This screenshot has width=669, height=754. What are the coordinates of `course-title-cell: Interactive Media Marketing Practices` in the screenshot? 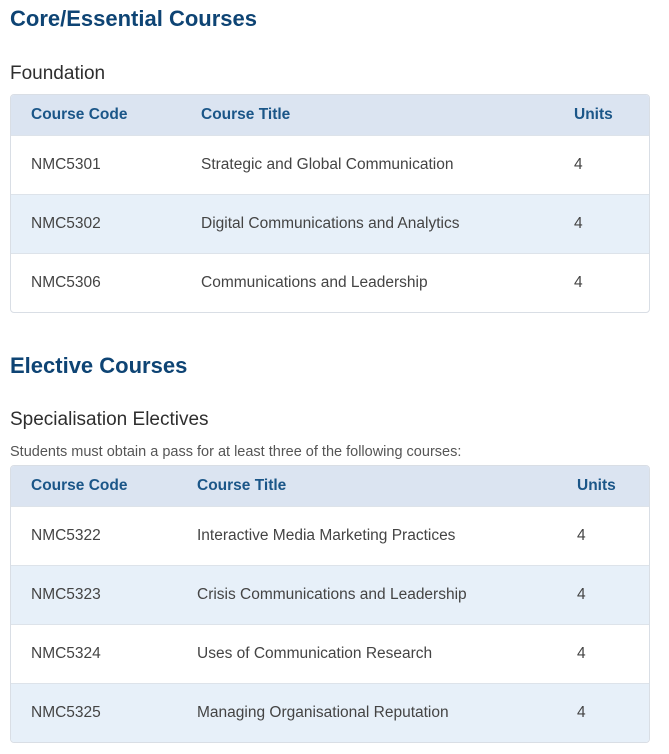 It's located at (326, 535).